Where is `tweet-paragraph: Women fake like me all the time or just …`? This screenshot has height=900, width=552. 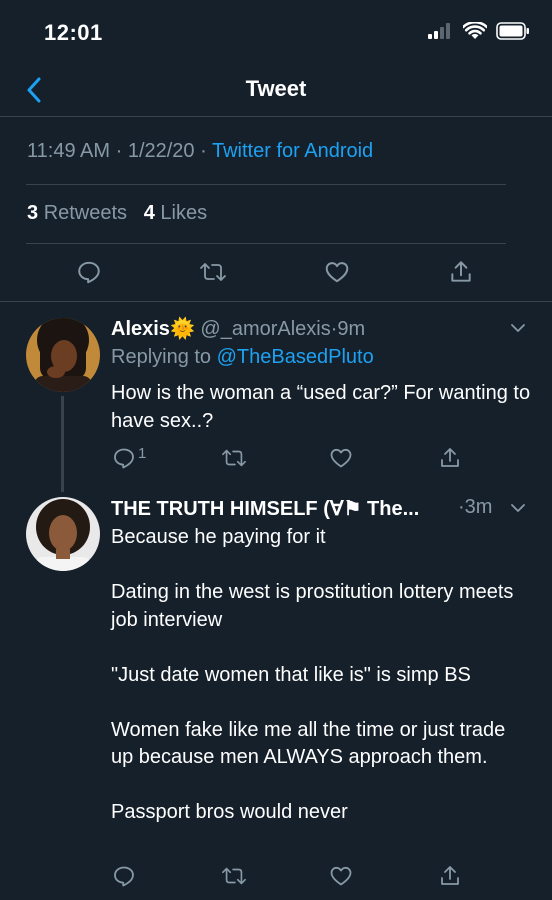 tweet-paragraph: Women fake like me all the time or just … is located at coordinates (308, 743).